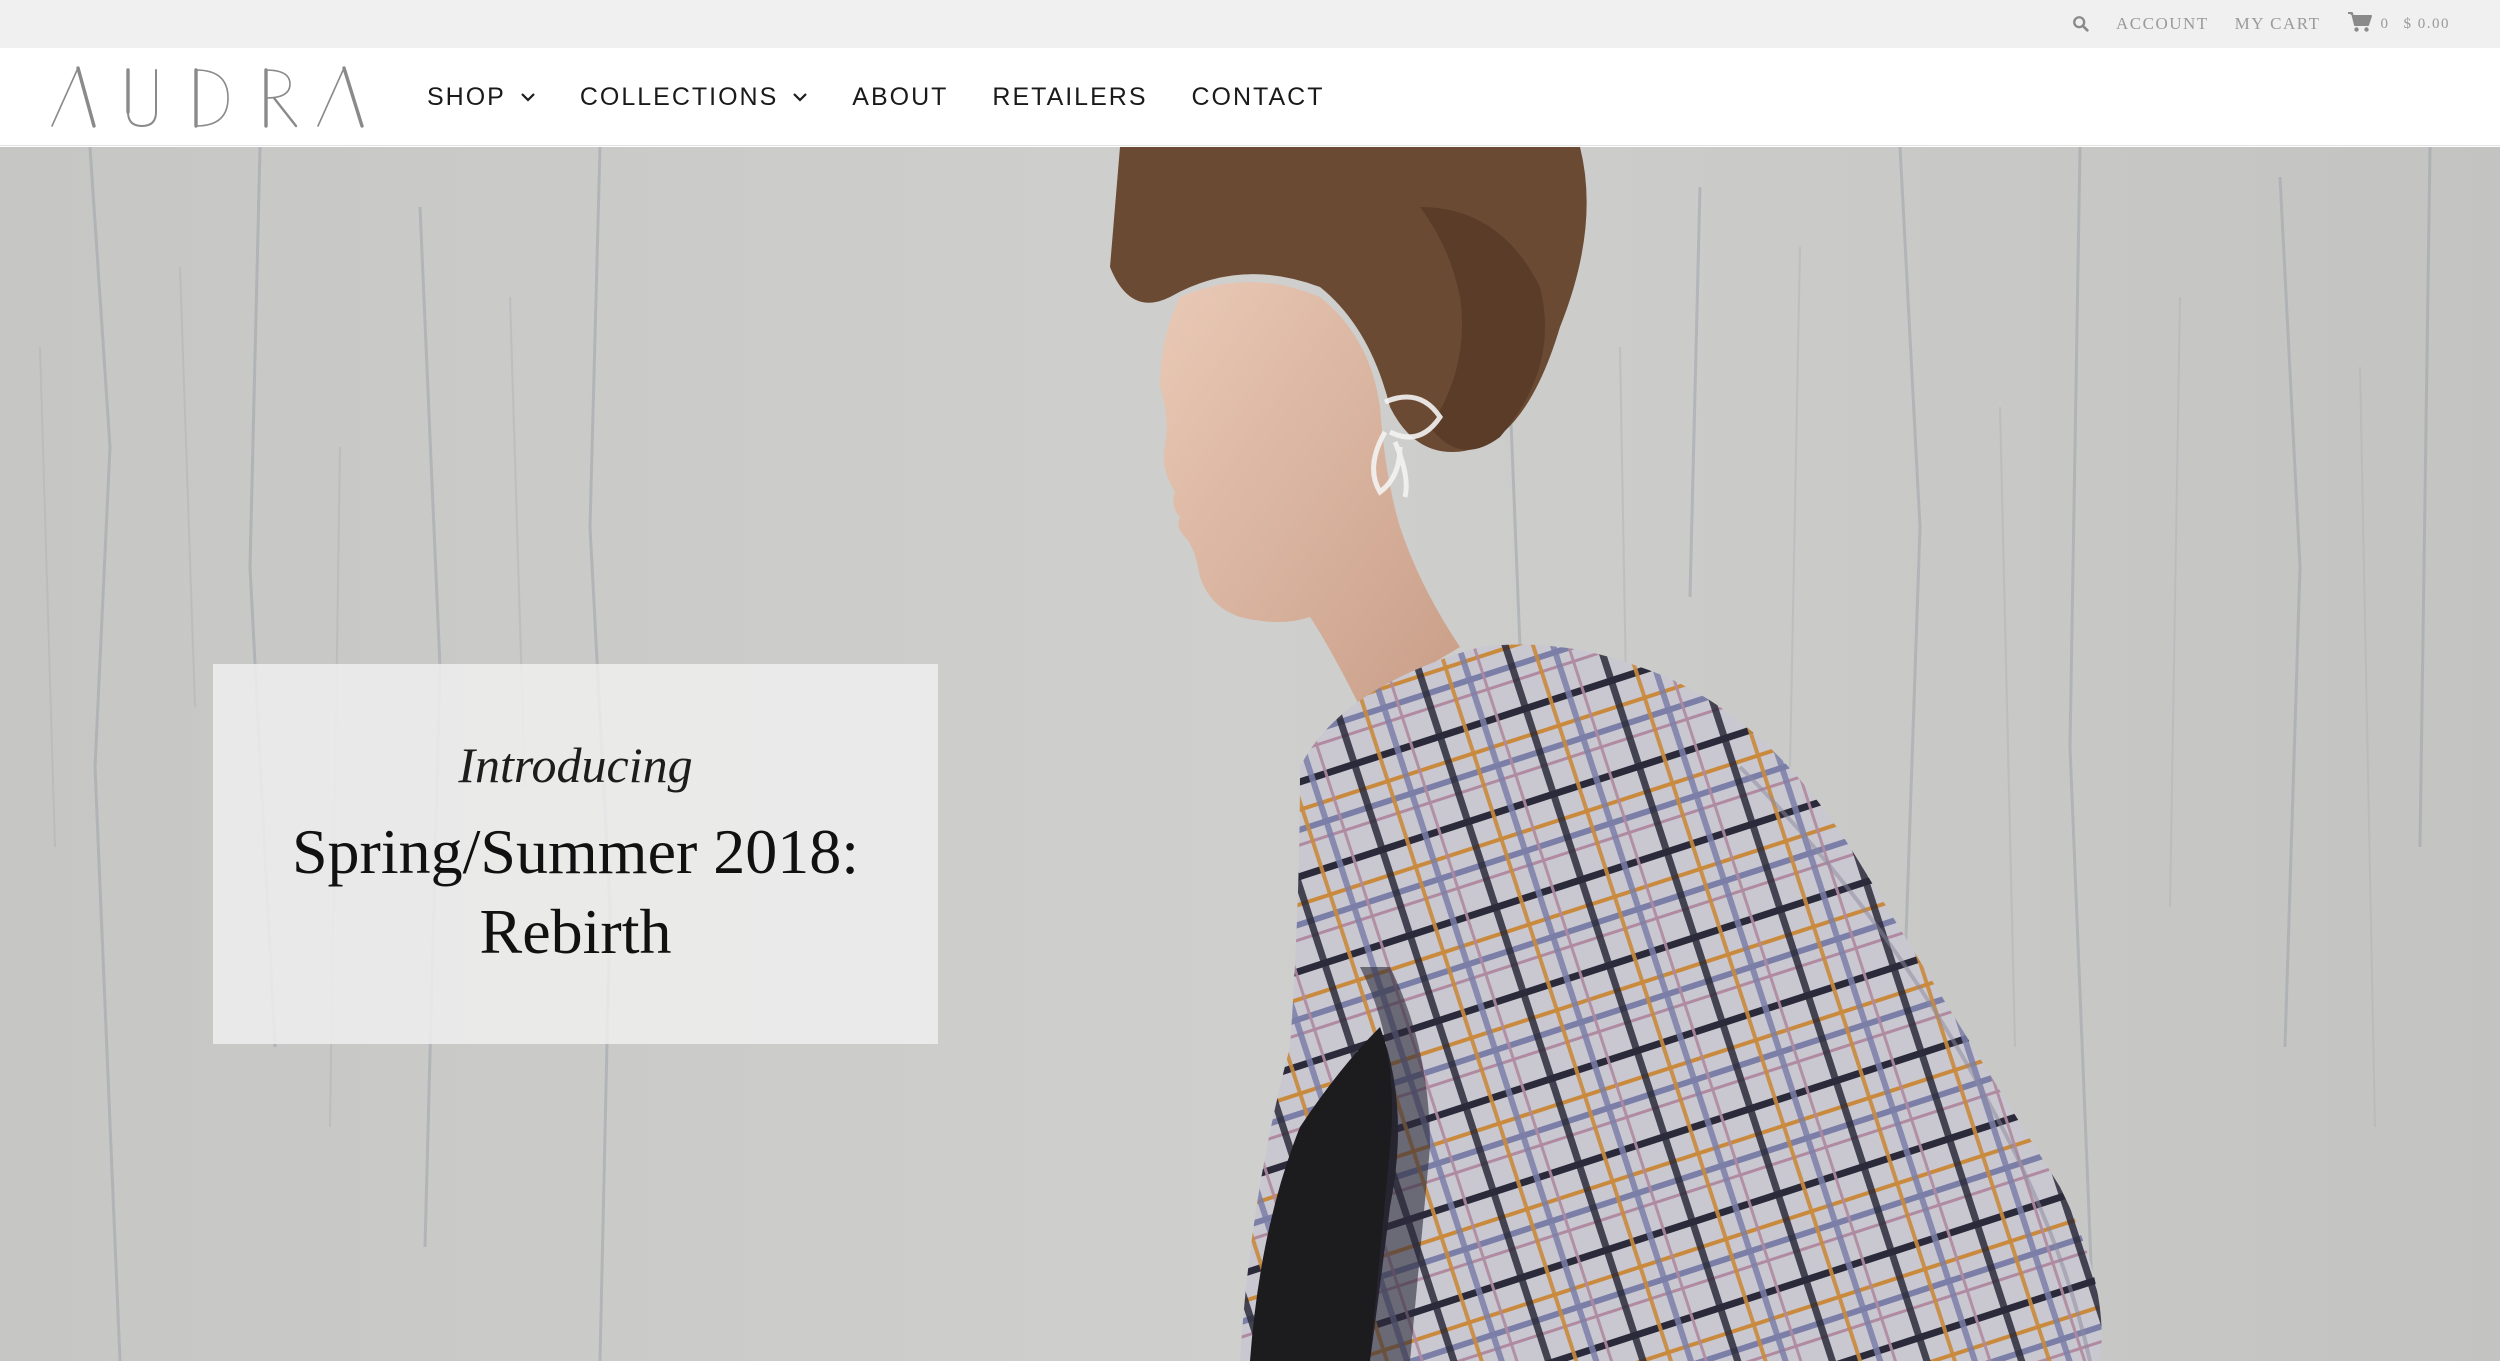  I want to click on nav-label-shop: SHOP, so click(466, 96).